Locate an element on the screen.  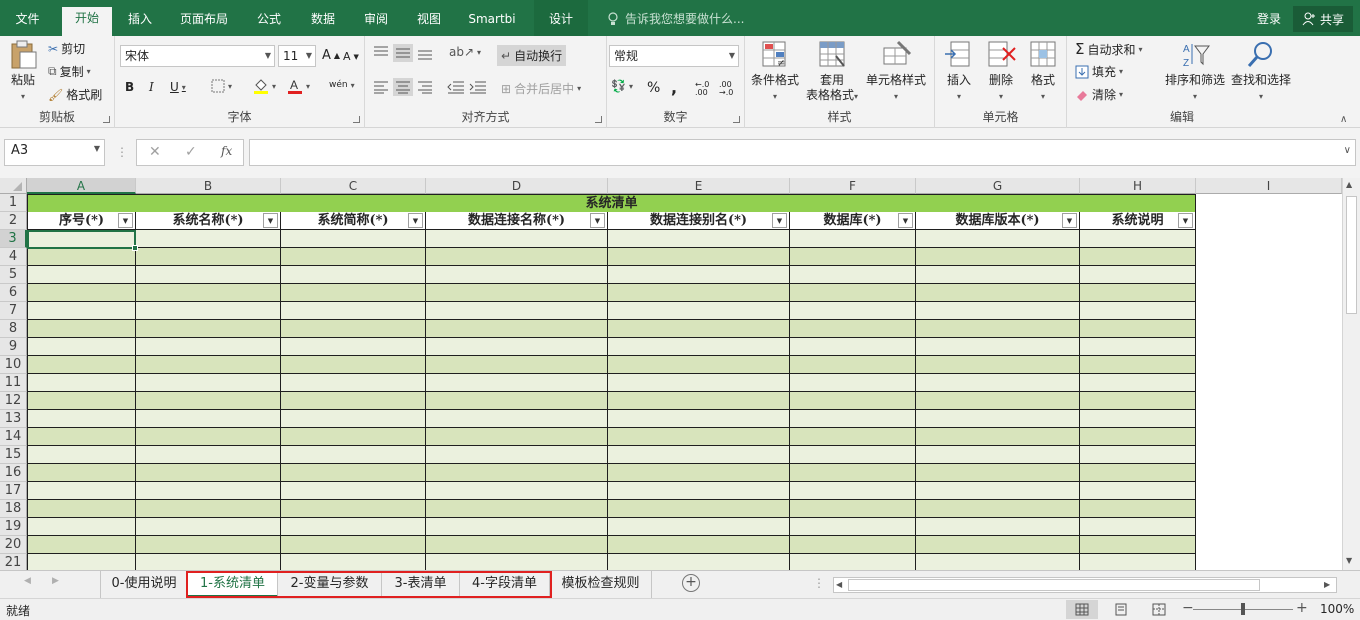
normal-view-icon is located at coordinates (1082, 609).